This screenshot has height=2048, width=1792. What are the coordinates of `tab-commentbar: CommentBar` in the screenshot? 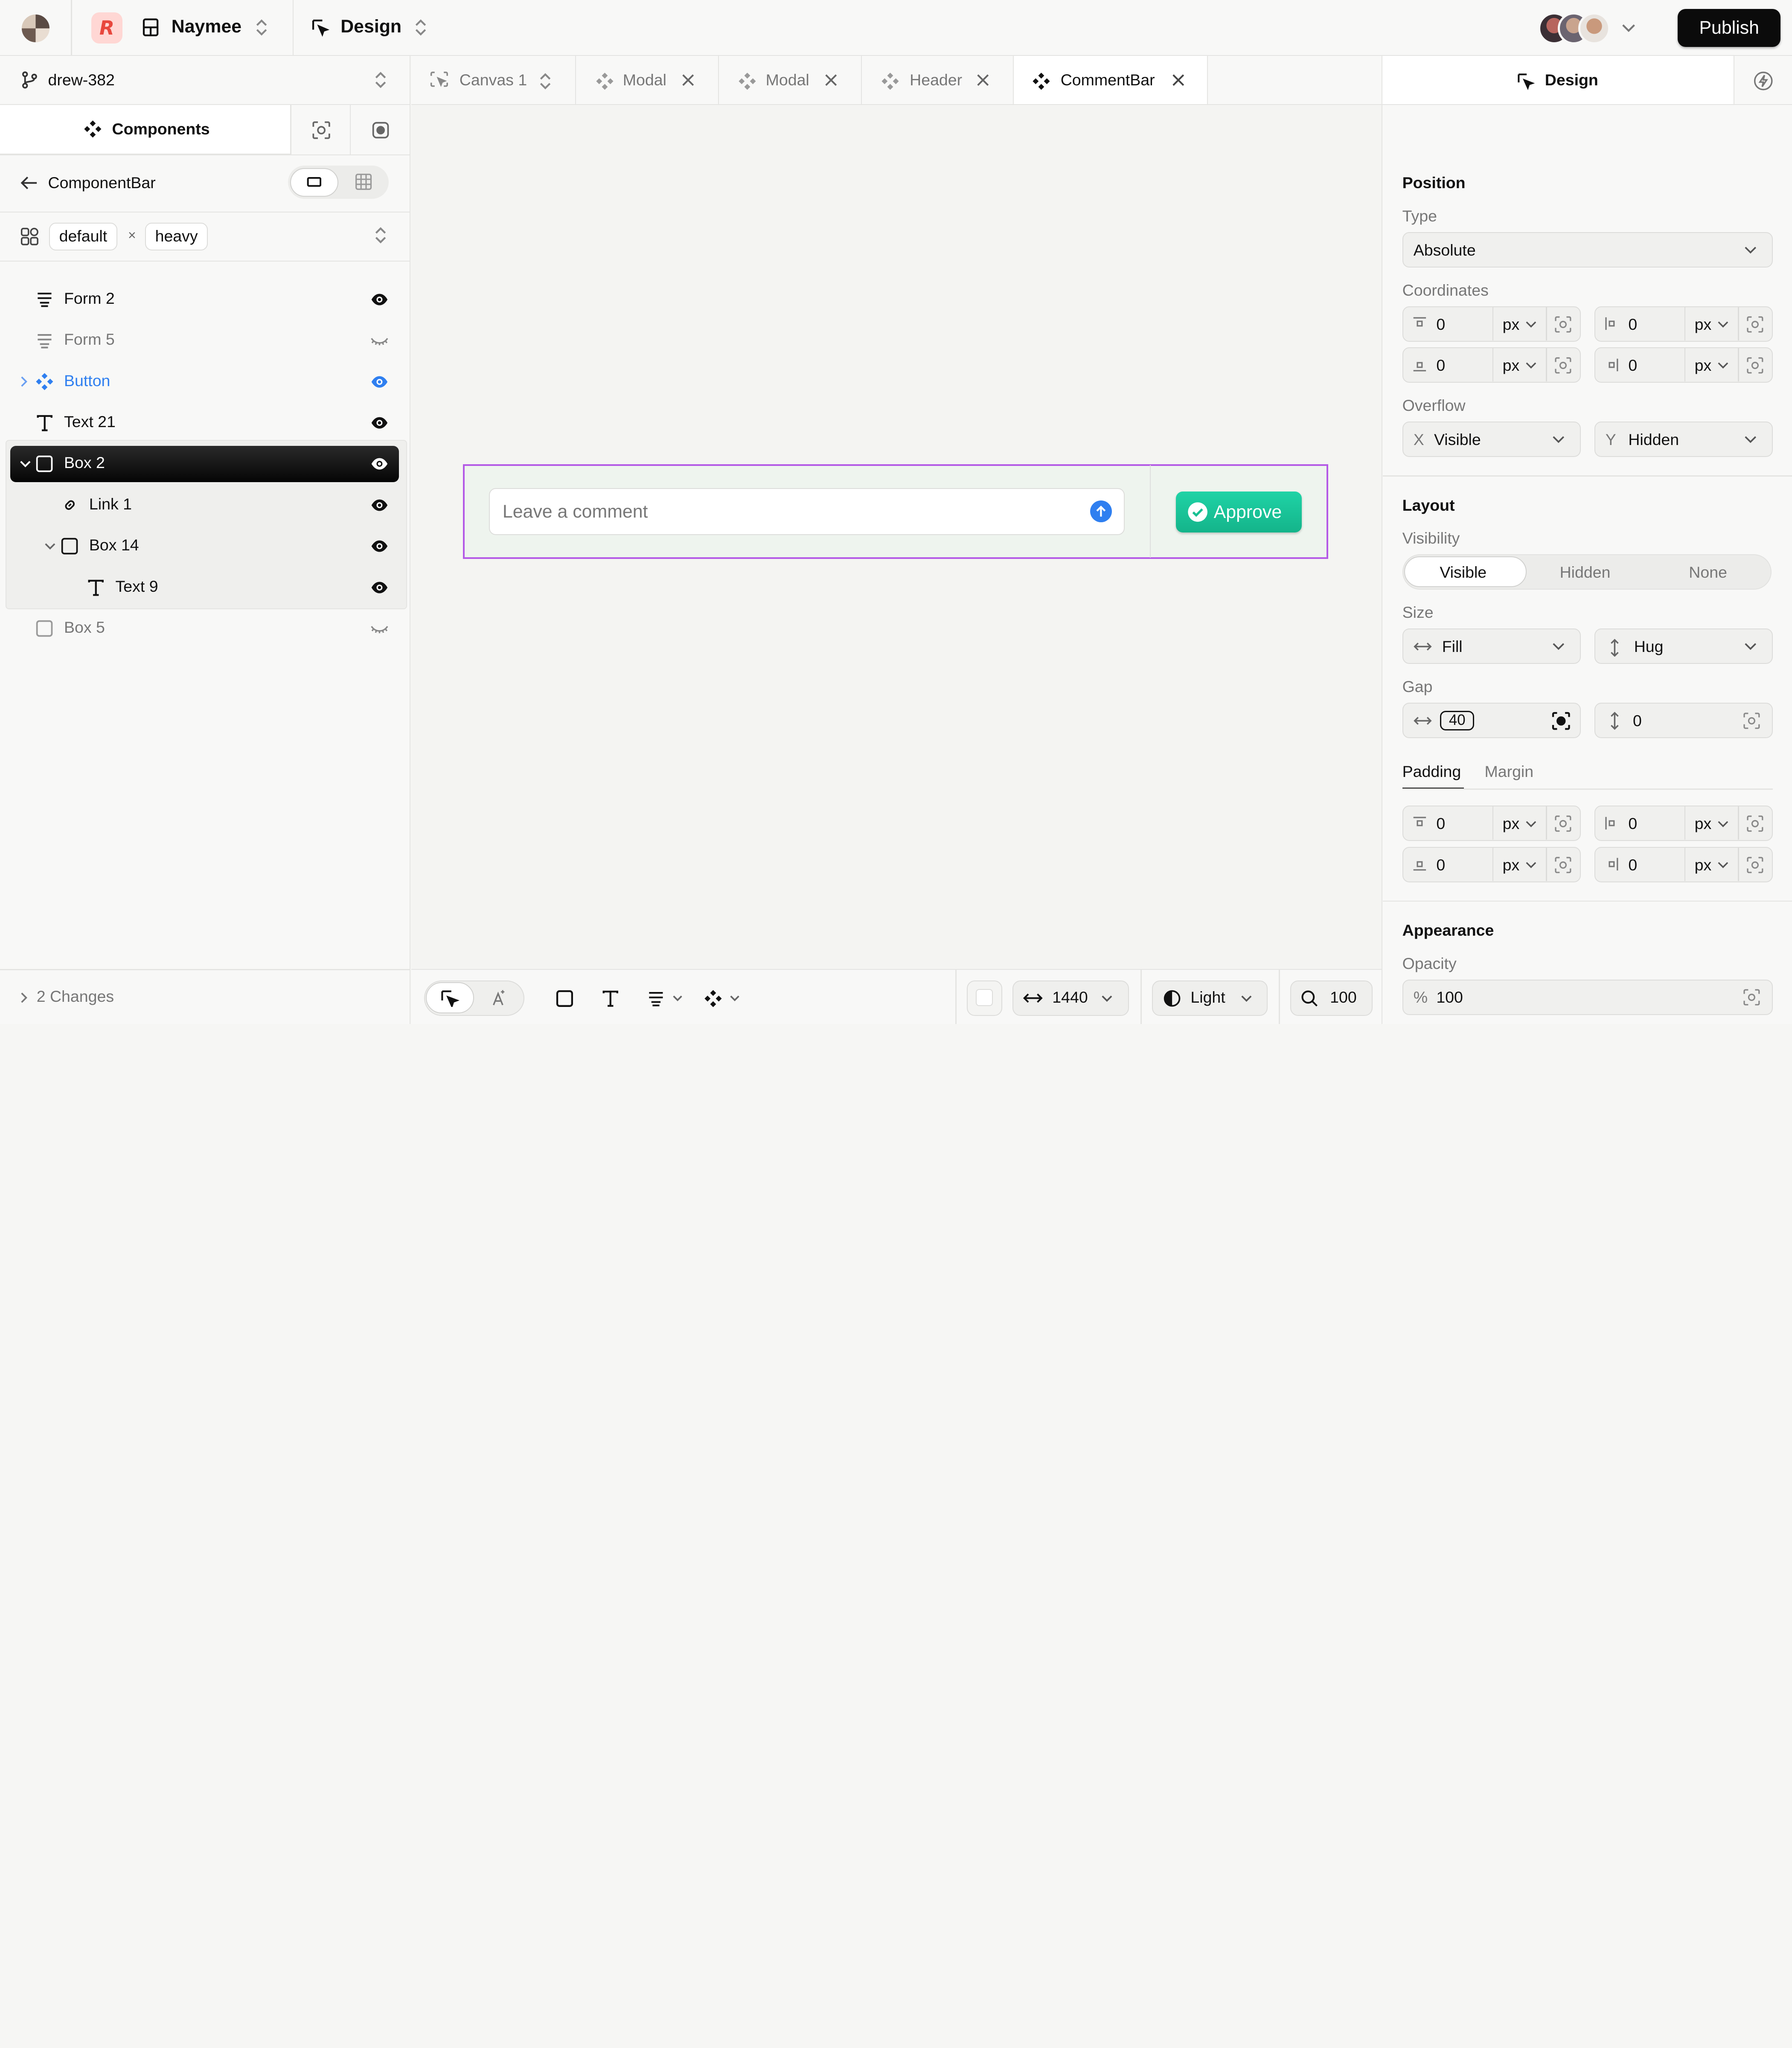 It's located at (1110, 80).